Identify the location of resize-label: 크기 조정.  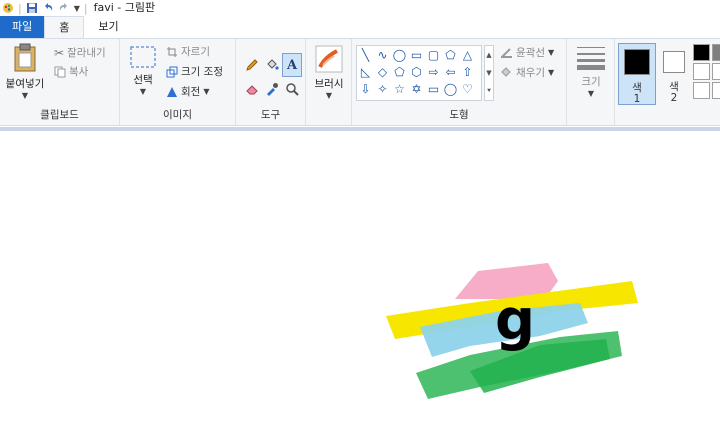
(202, 72).